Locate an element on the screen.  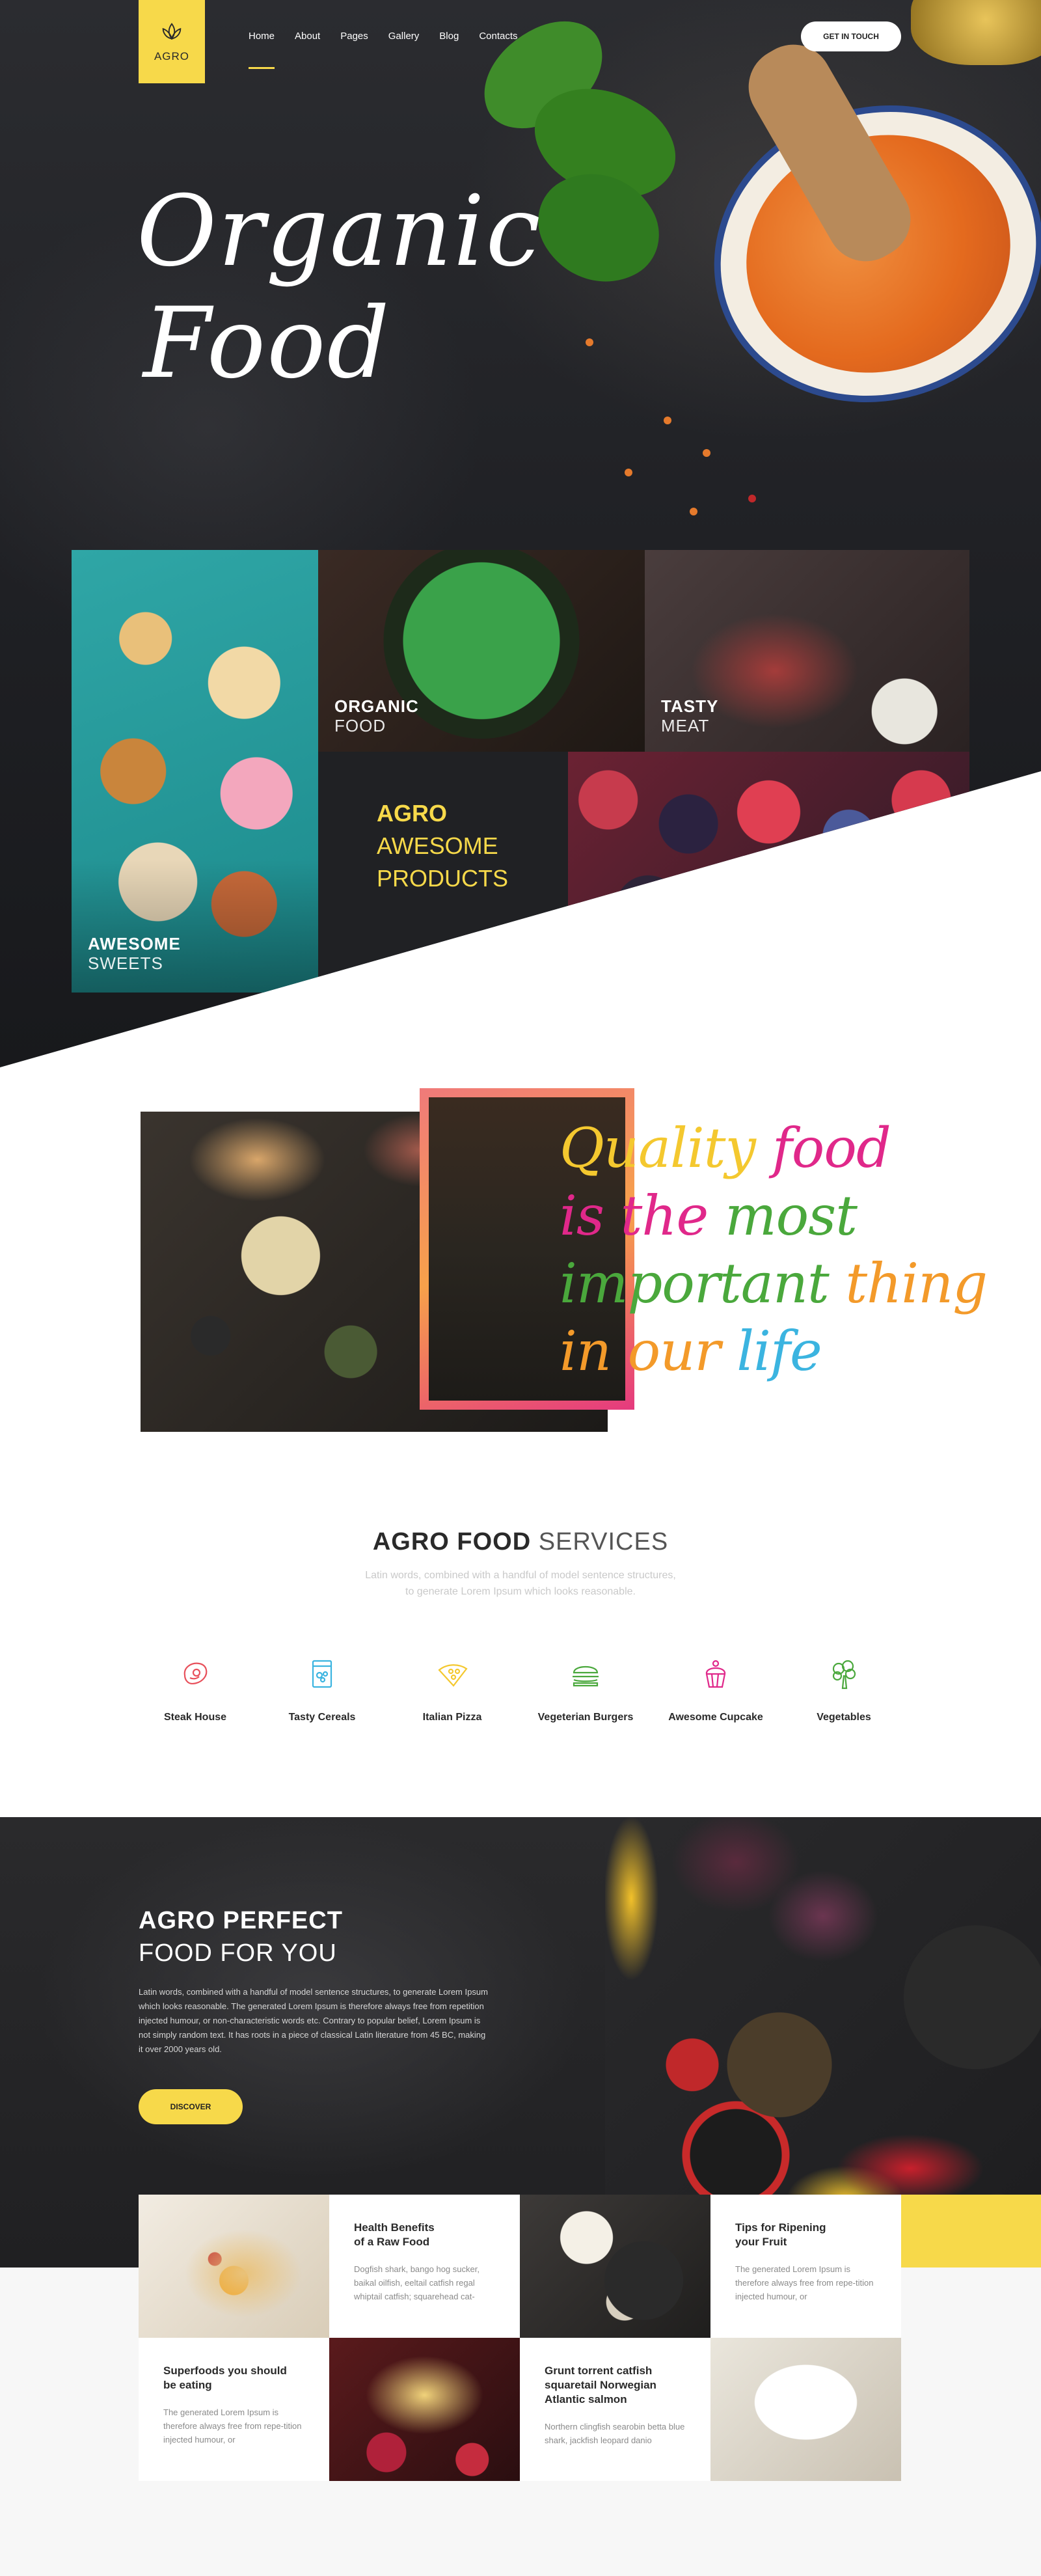
quote-word: life is located at coordinates (779, 1351).